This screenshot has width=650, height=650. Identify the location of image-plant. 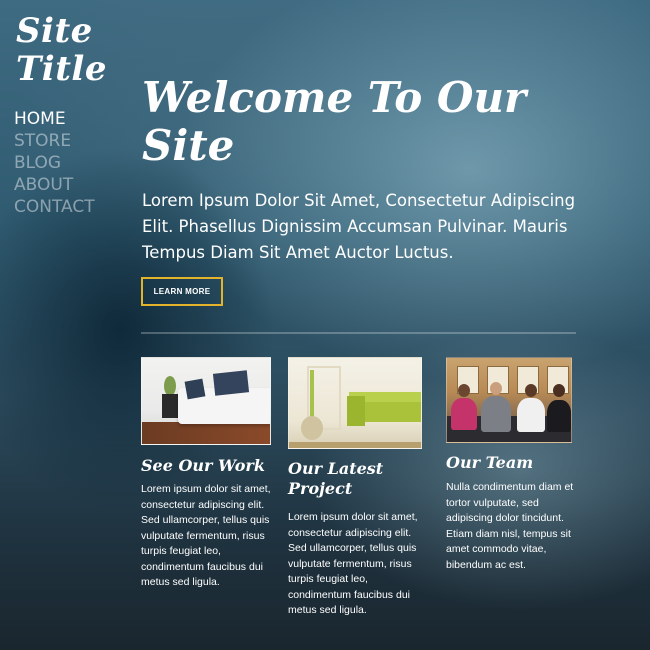
(170, 386).